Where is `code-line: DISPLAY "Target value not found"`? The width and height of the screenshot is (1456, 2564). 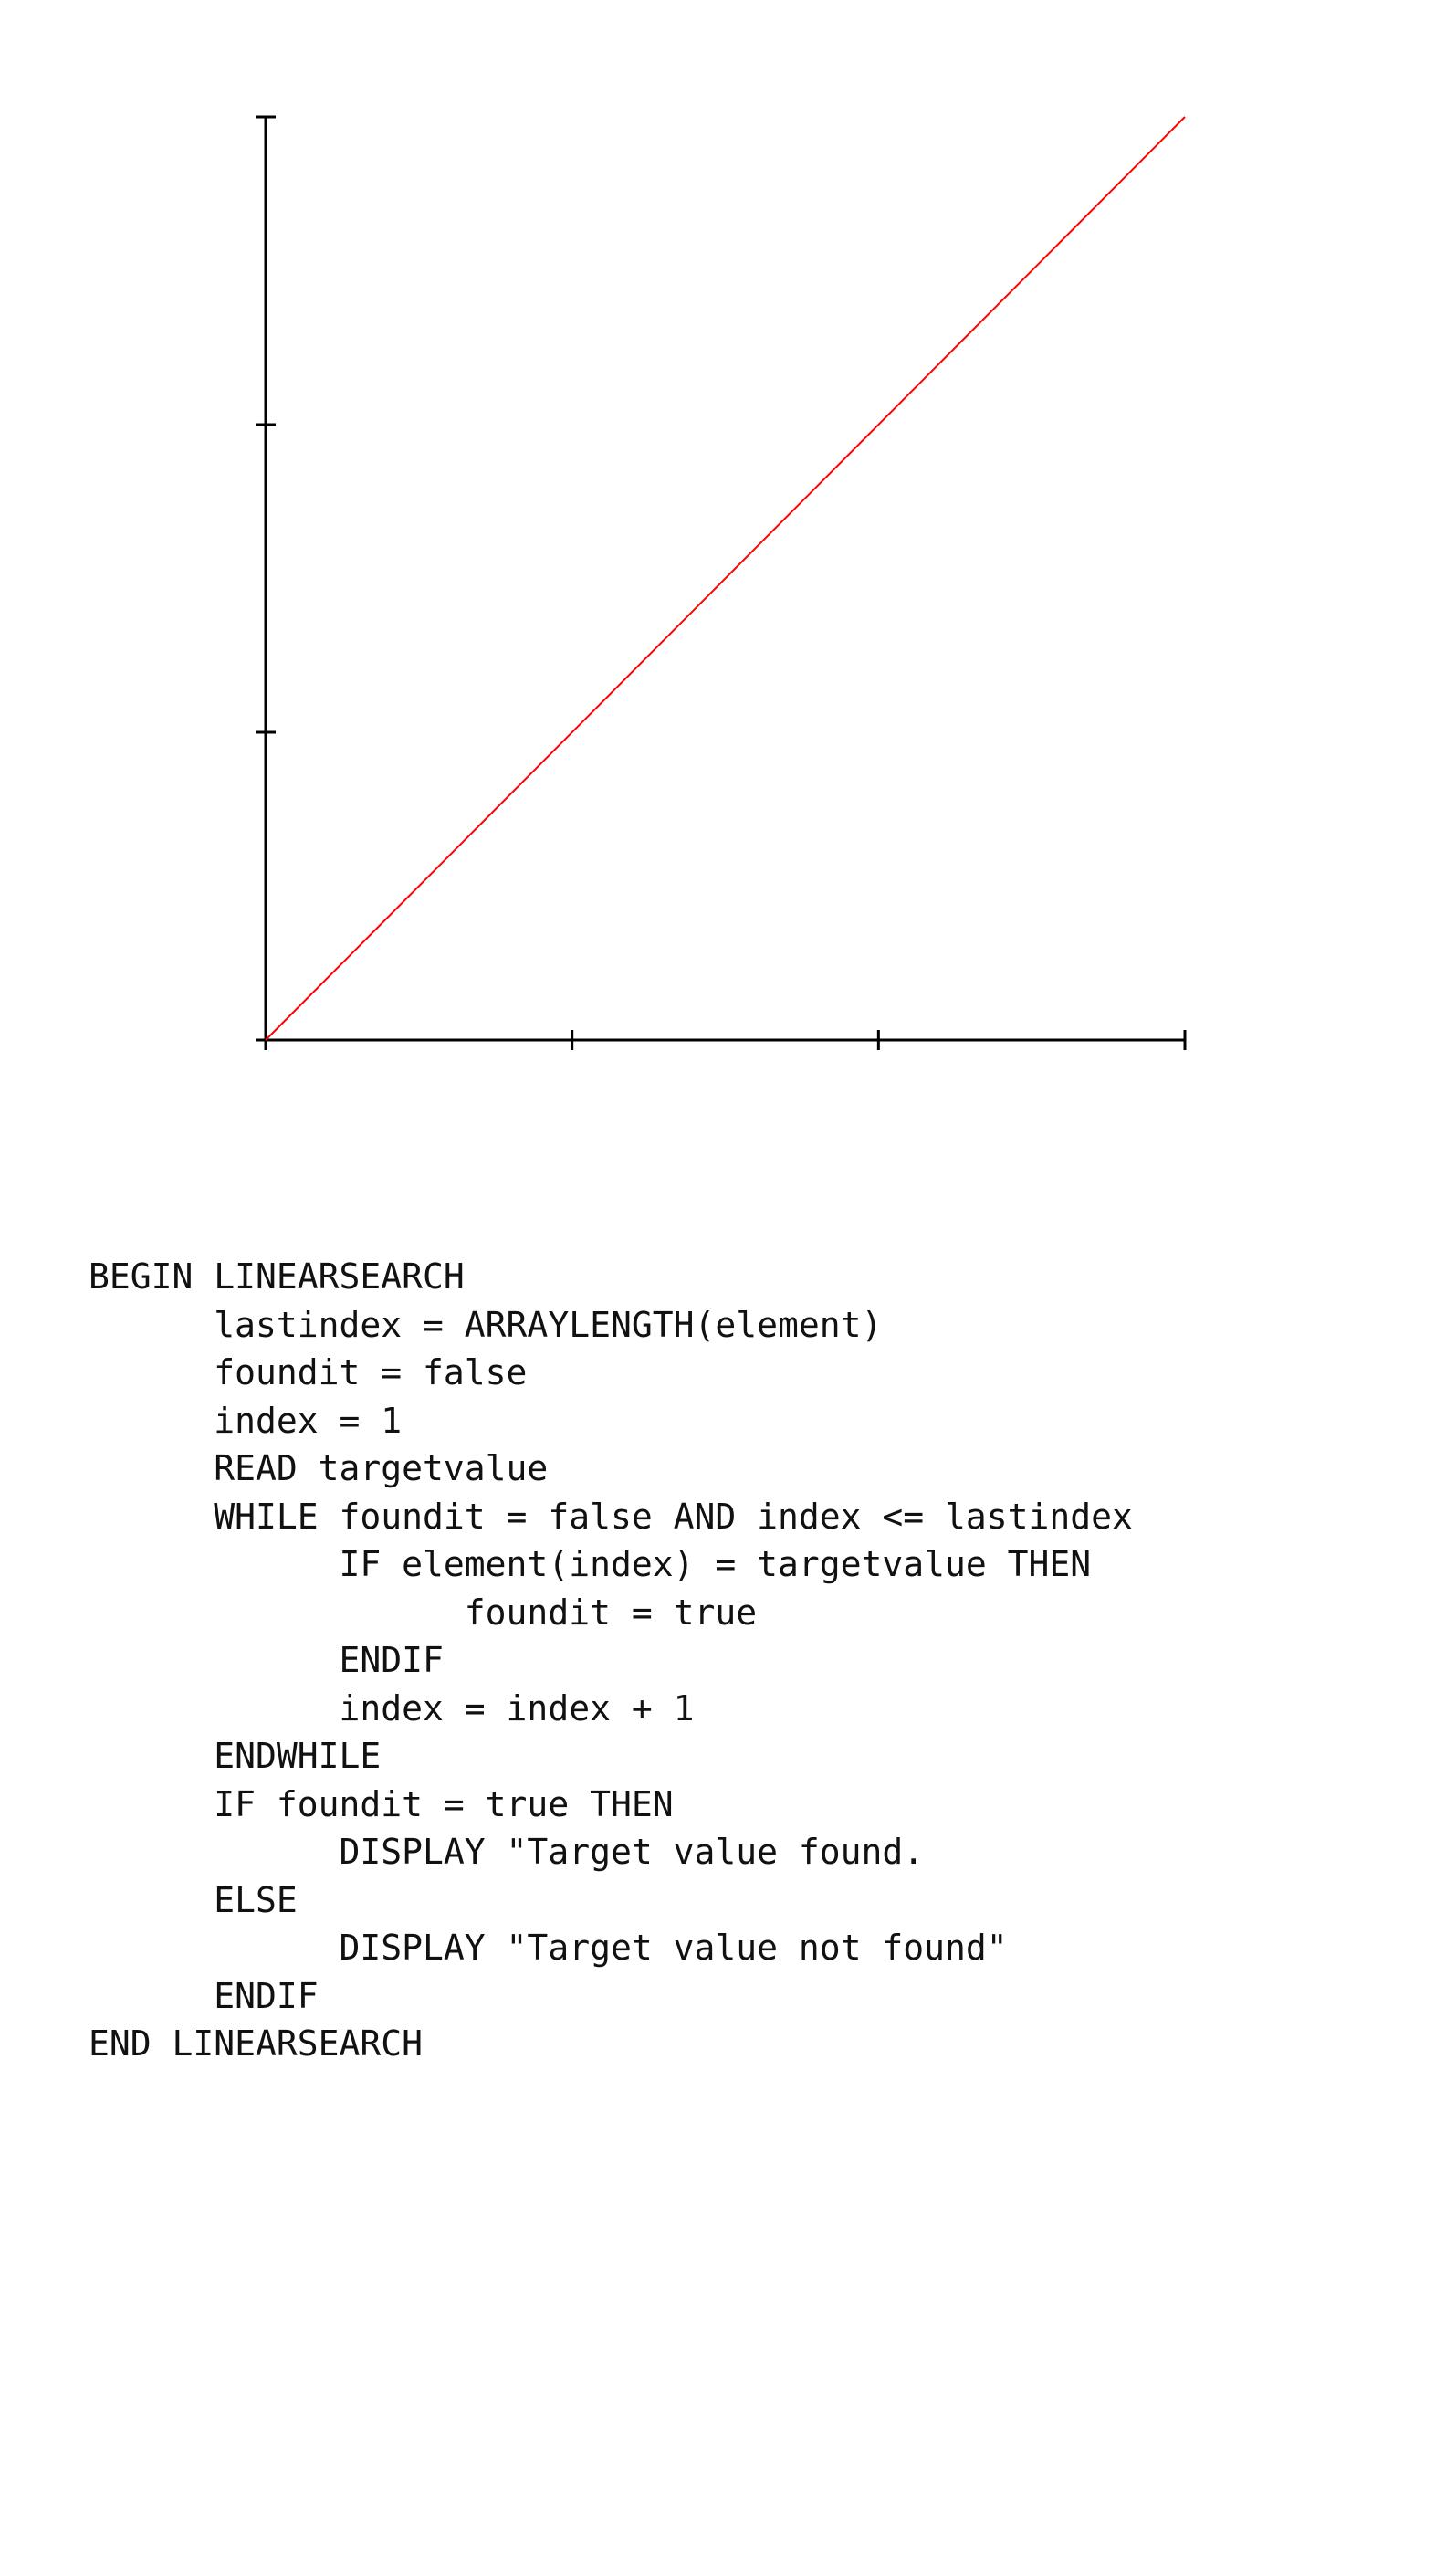
code-line: DISPLAY "Target value not found" is located at coordinates (548, 1948).